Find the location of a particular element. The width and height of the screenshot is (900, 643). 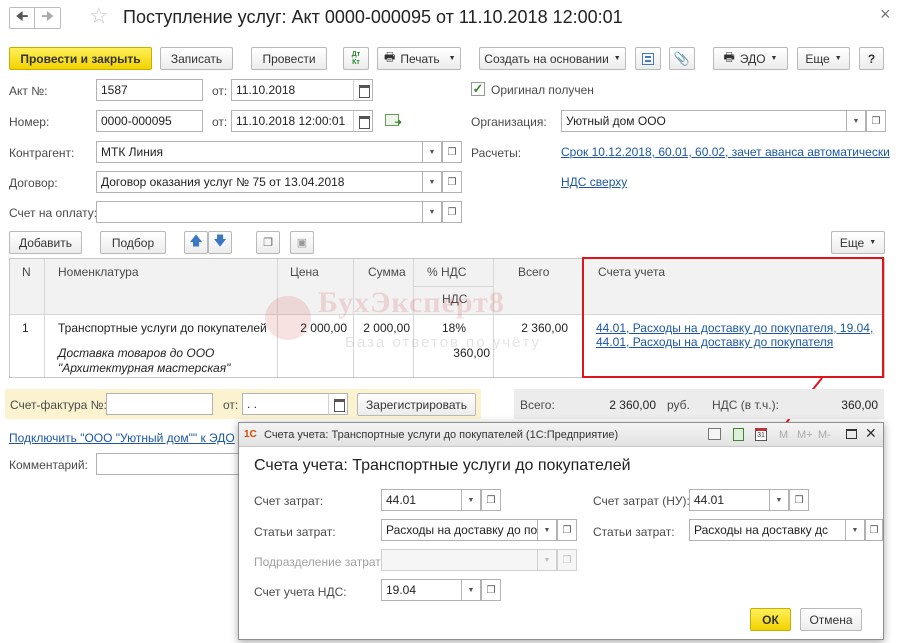

vat-account-open-button: ❐ is located at coordinates (491, 590).